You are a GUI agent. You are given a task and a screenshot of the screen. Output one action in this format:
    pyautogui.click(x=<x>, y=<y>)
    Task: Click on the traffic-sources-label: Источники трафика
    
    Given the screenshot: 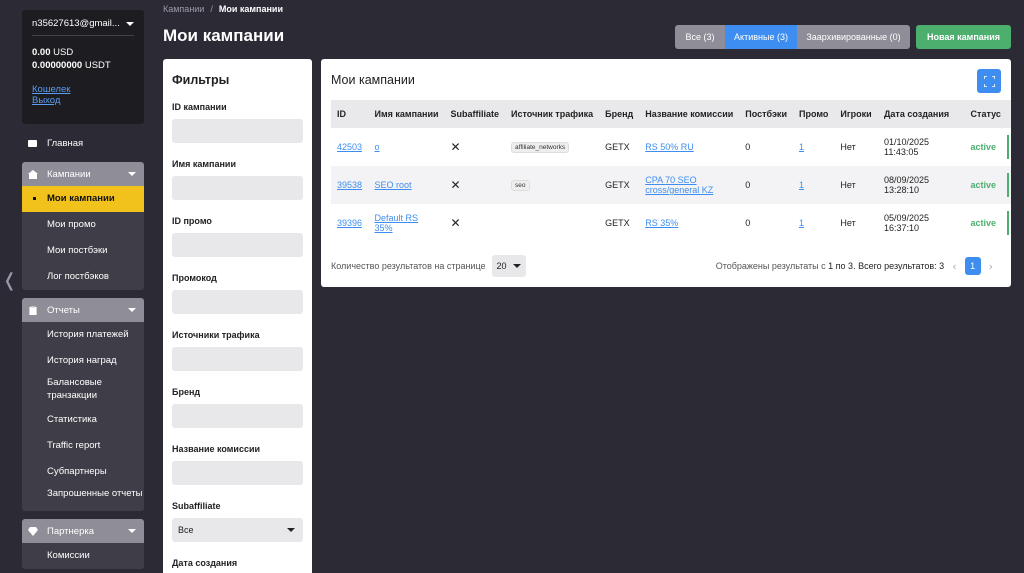 What is the action you would take?
    pyautogui.click(x=216, y=335)
    